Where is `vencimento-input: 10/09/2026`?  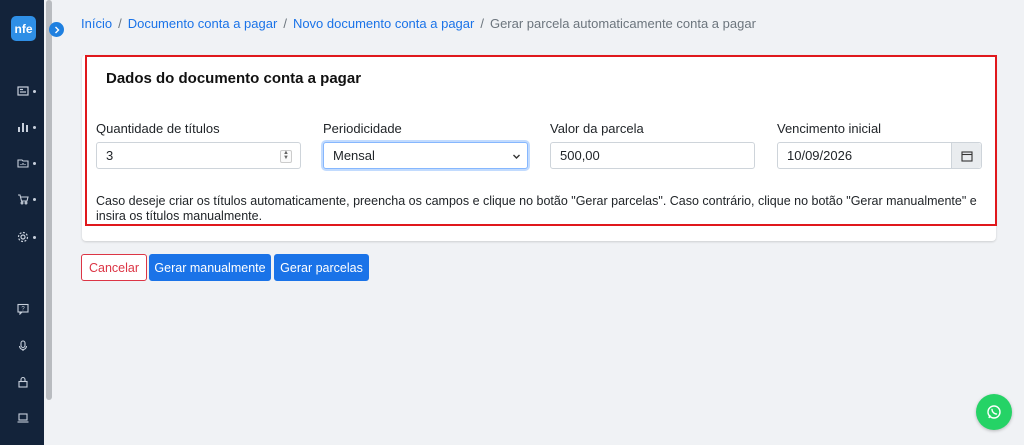
vencimento-input: 10/09/2026 is located at coordinates (879, 155).